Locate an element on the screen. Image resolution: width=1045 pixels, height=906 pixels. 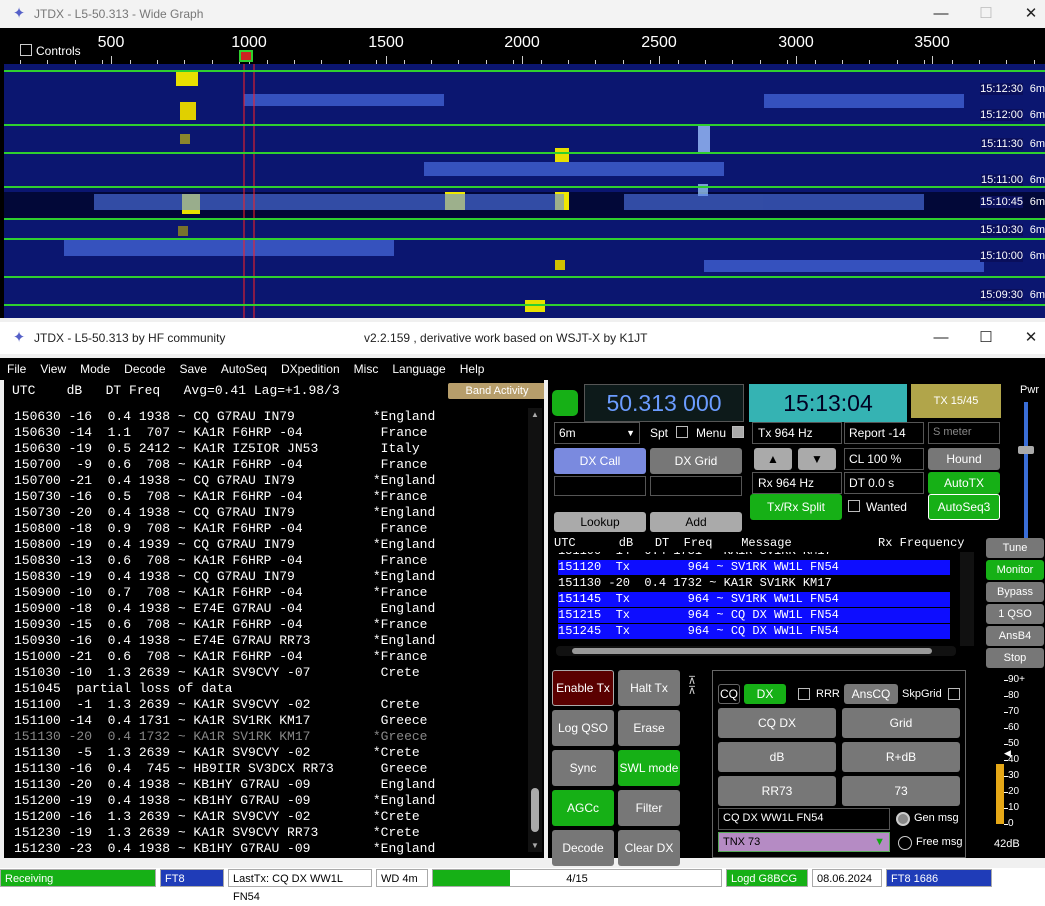
report-spinbox: Report -14 is located at coordinates (884, 433).